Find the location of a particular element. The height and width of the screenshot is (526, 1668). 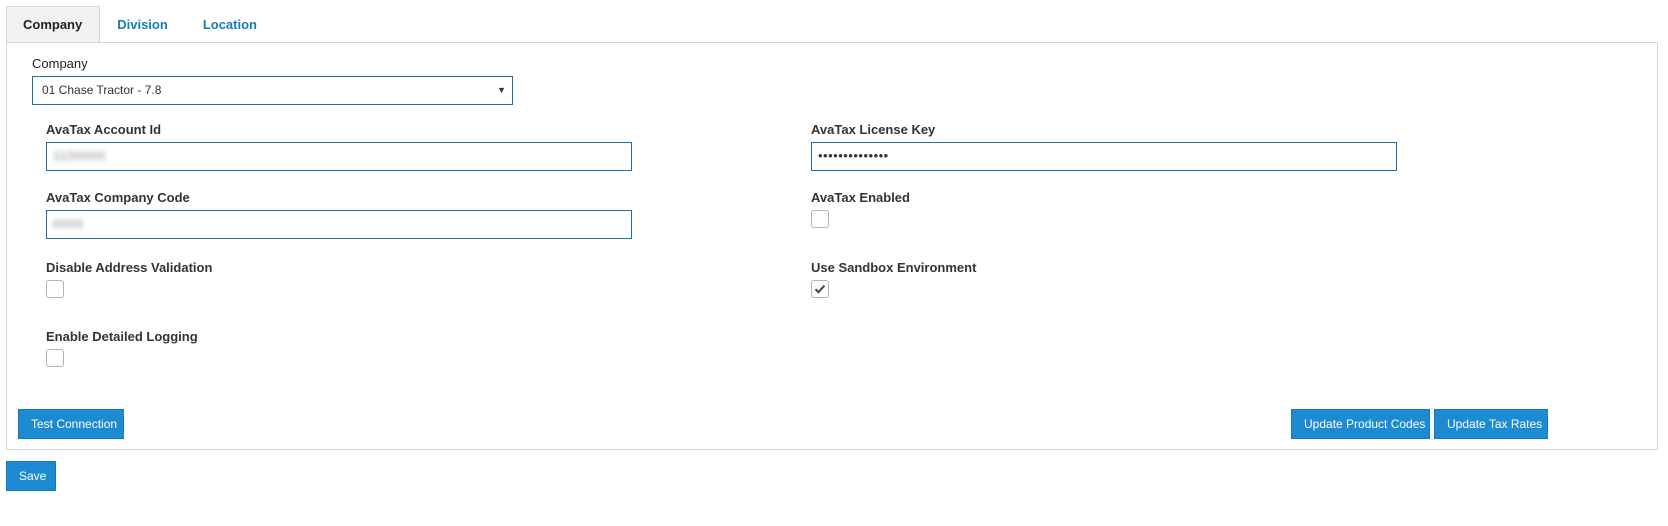

account-id-label: AvaTax Account Id is located at coordinates (104, 129).